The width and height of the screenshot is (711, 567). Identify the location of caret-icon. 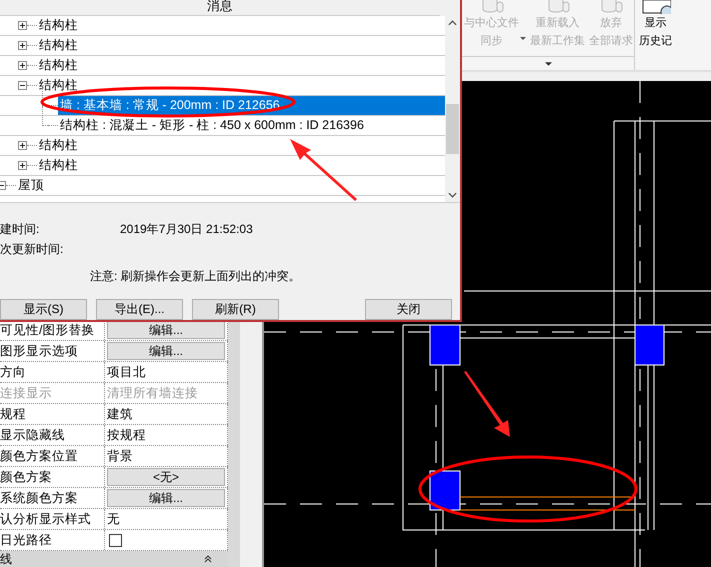
(548, 64).